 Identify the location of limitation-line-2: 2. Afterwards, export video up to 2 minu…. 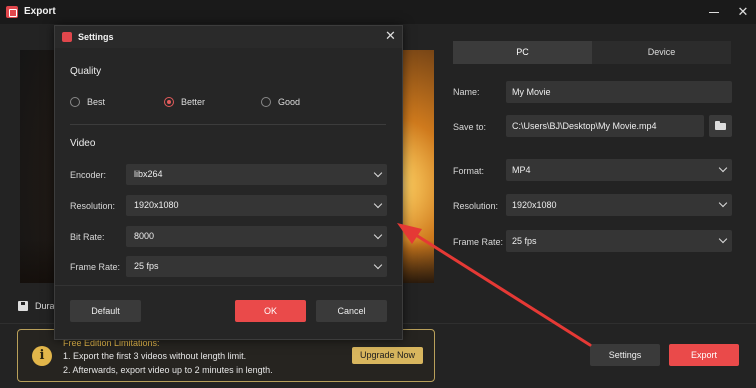
(168, 370).